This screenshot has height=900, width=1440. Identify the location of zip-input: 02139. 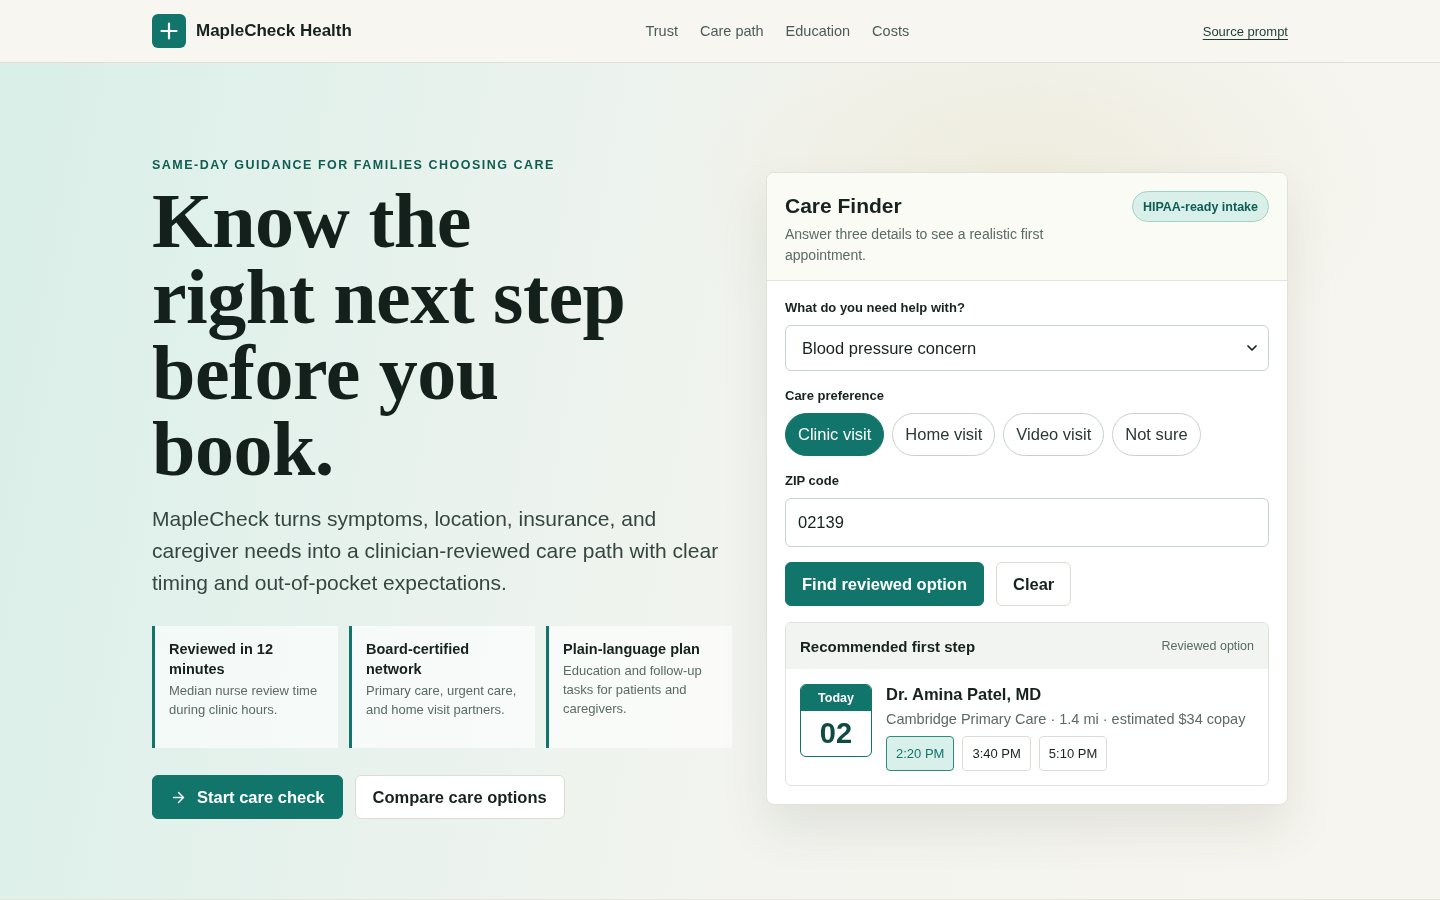
(1027, 522).